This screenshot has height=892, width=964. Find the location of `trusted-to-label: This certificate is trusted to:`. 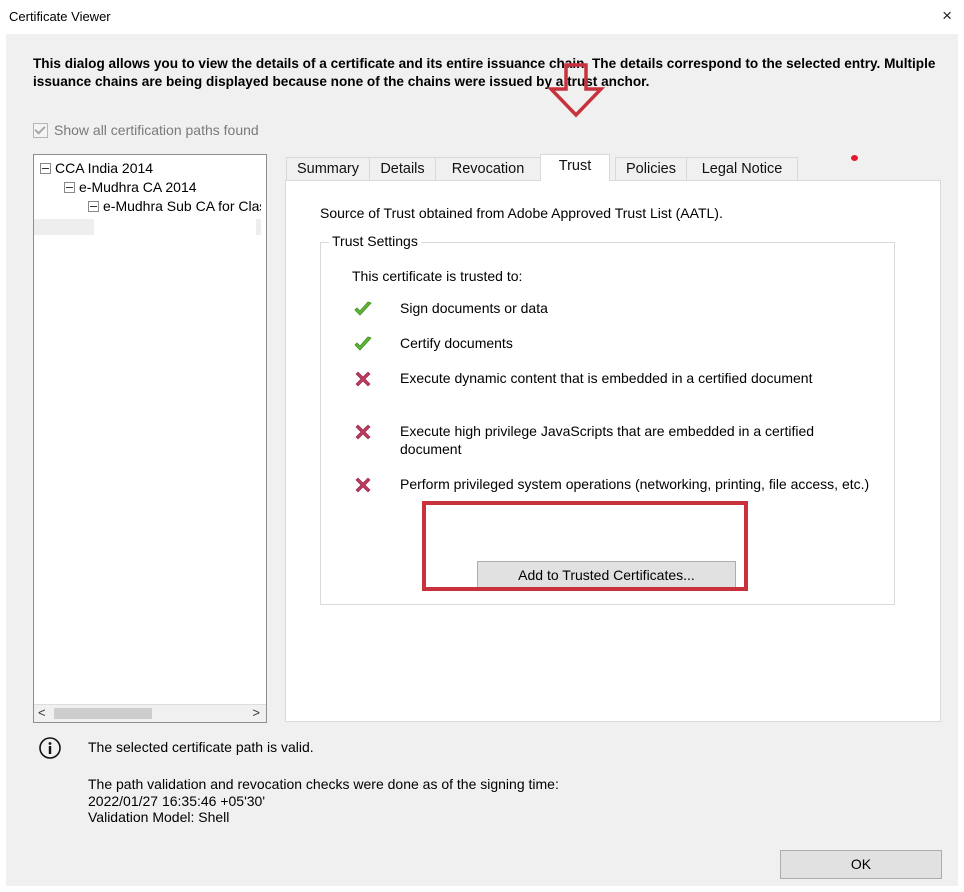

trusted-to-label: This certificate is trusted to: is located at coordinates (437, 276).